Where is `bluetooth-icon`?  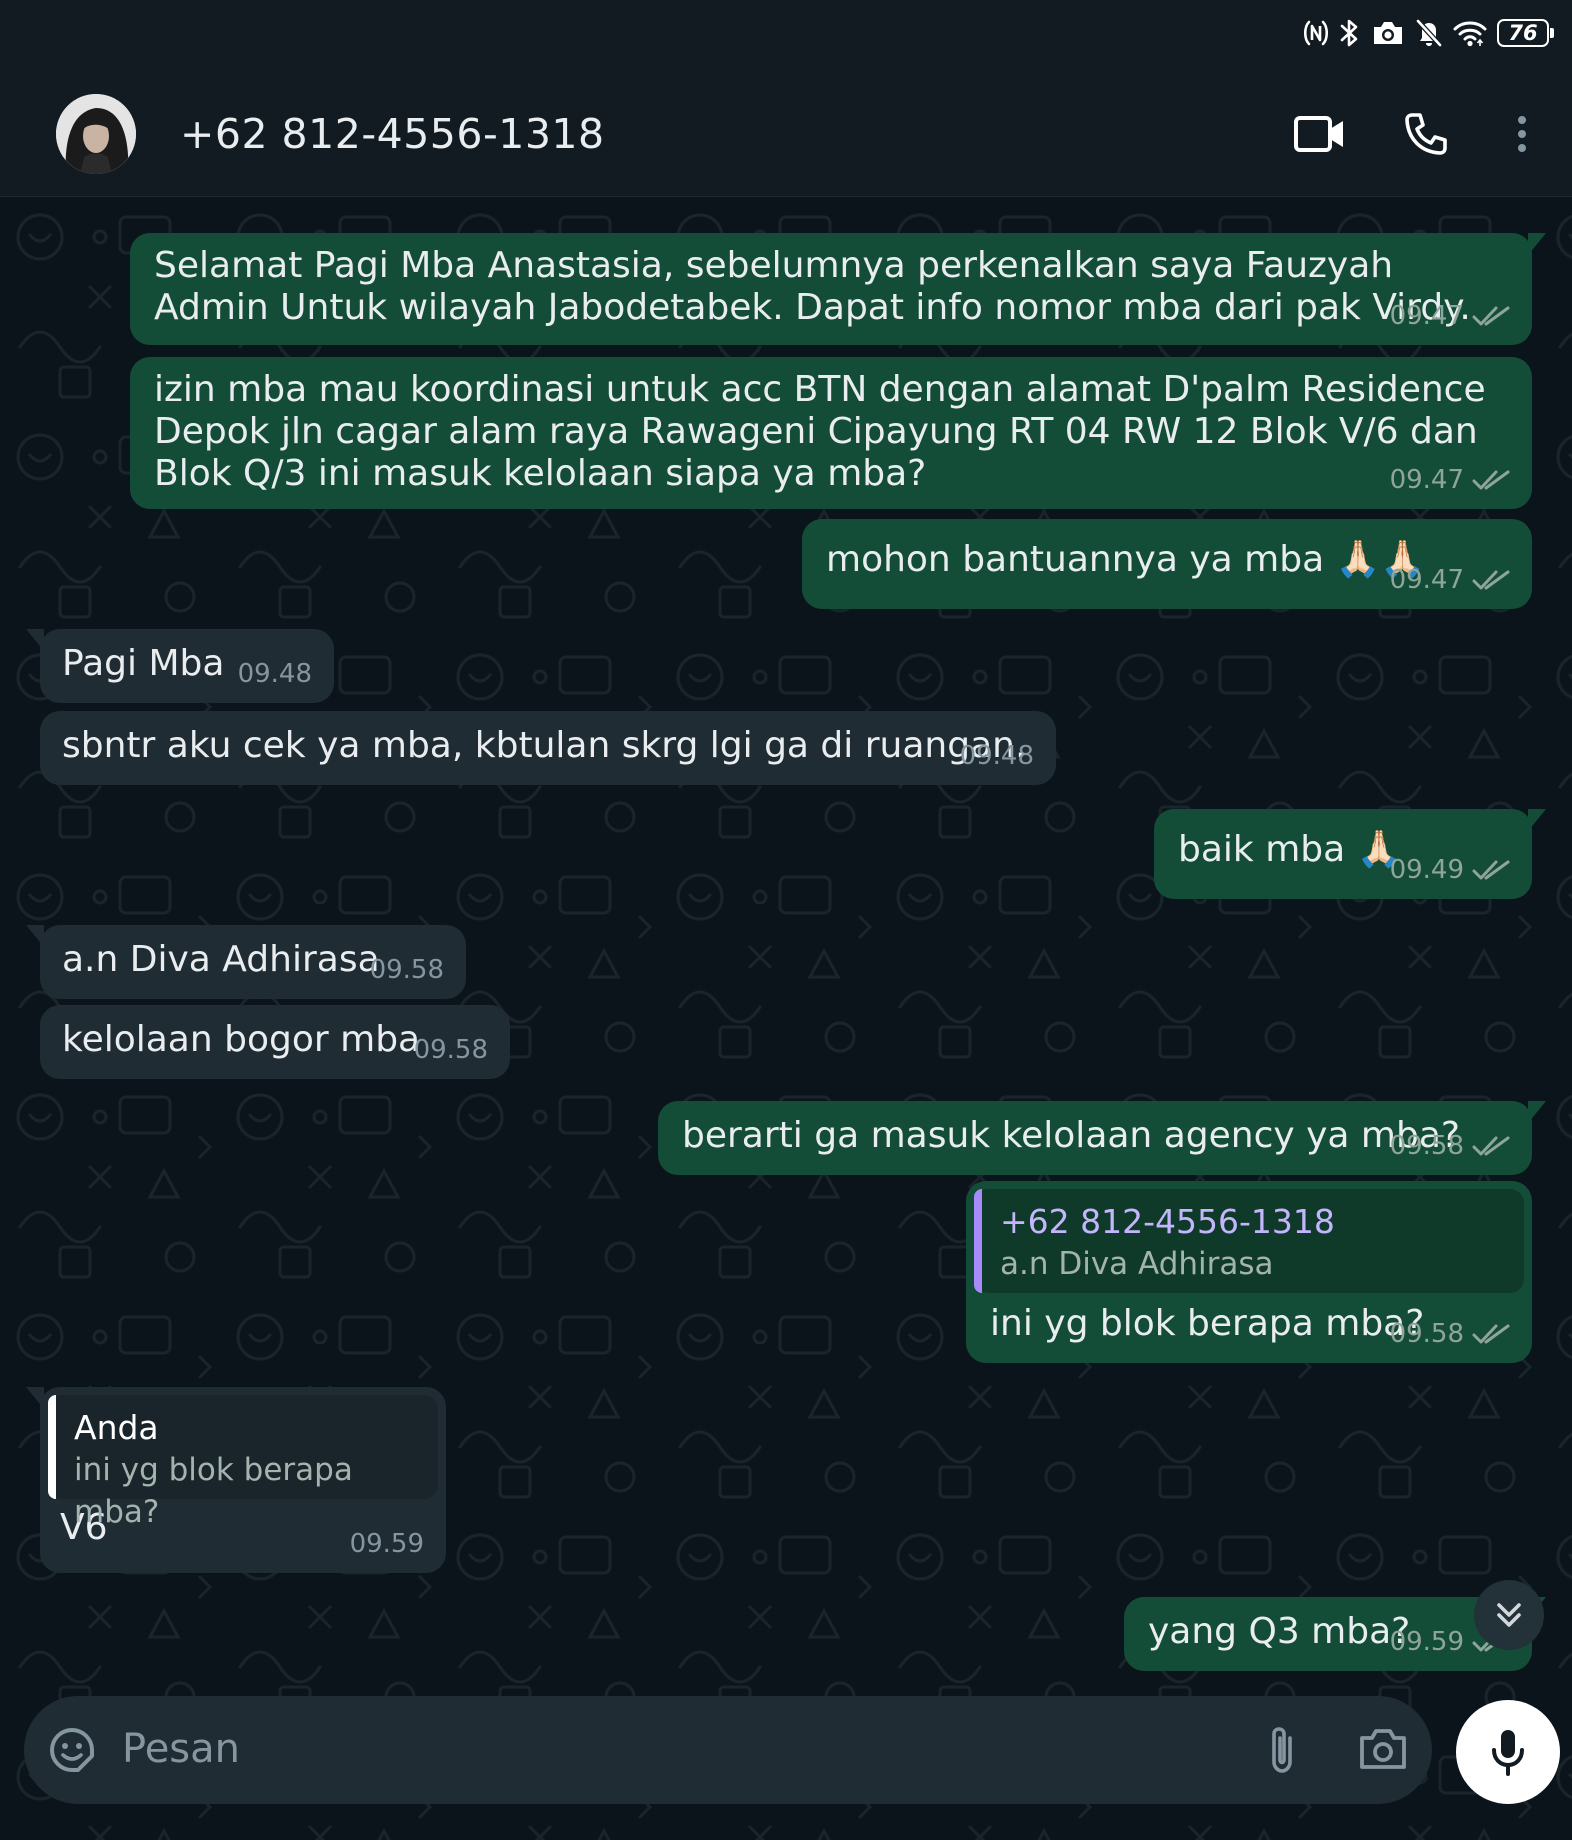 bluetooth-icon is located at coordinates (1350, 33).